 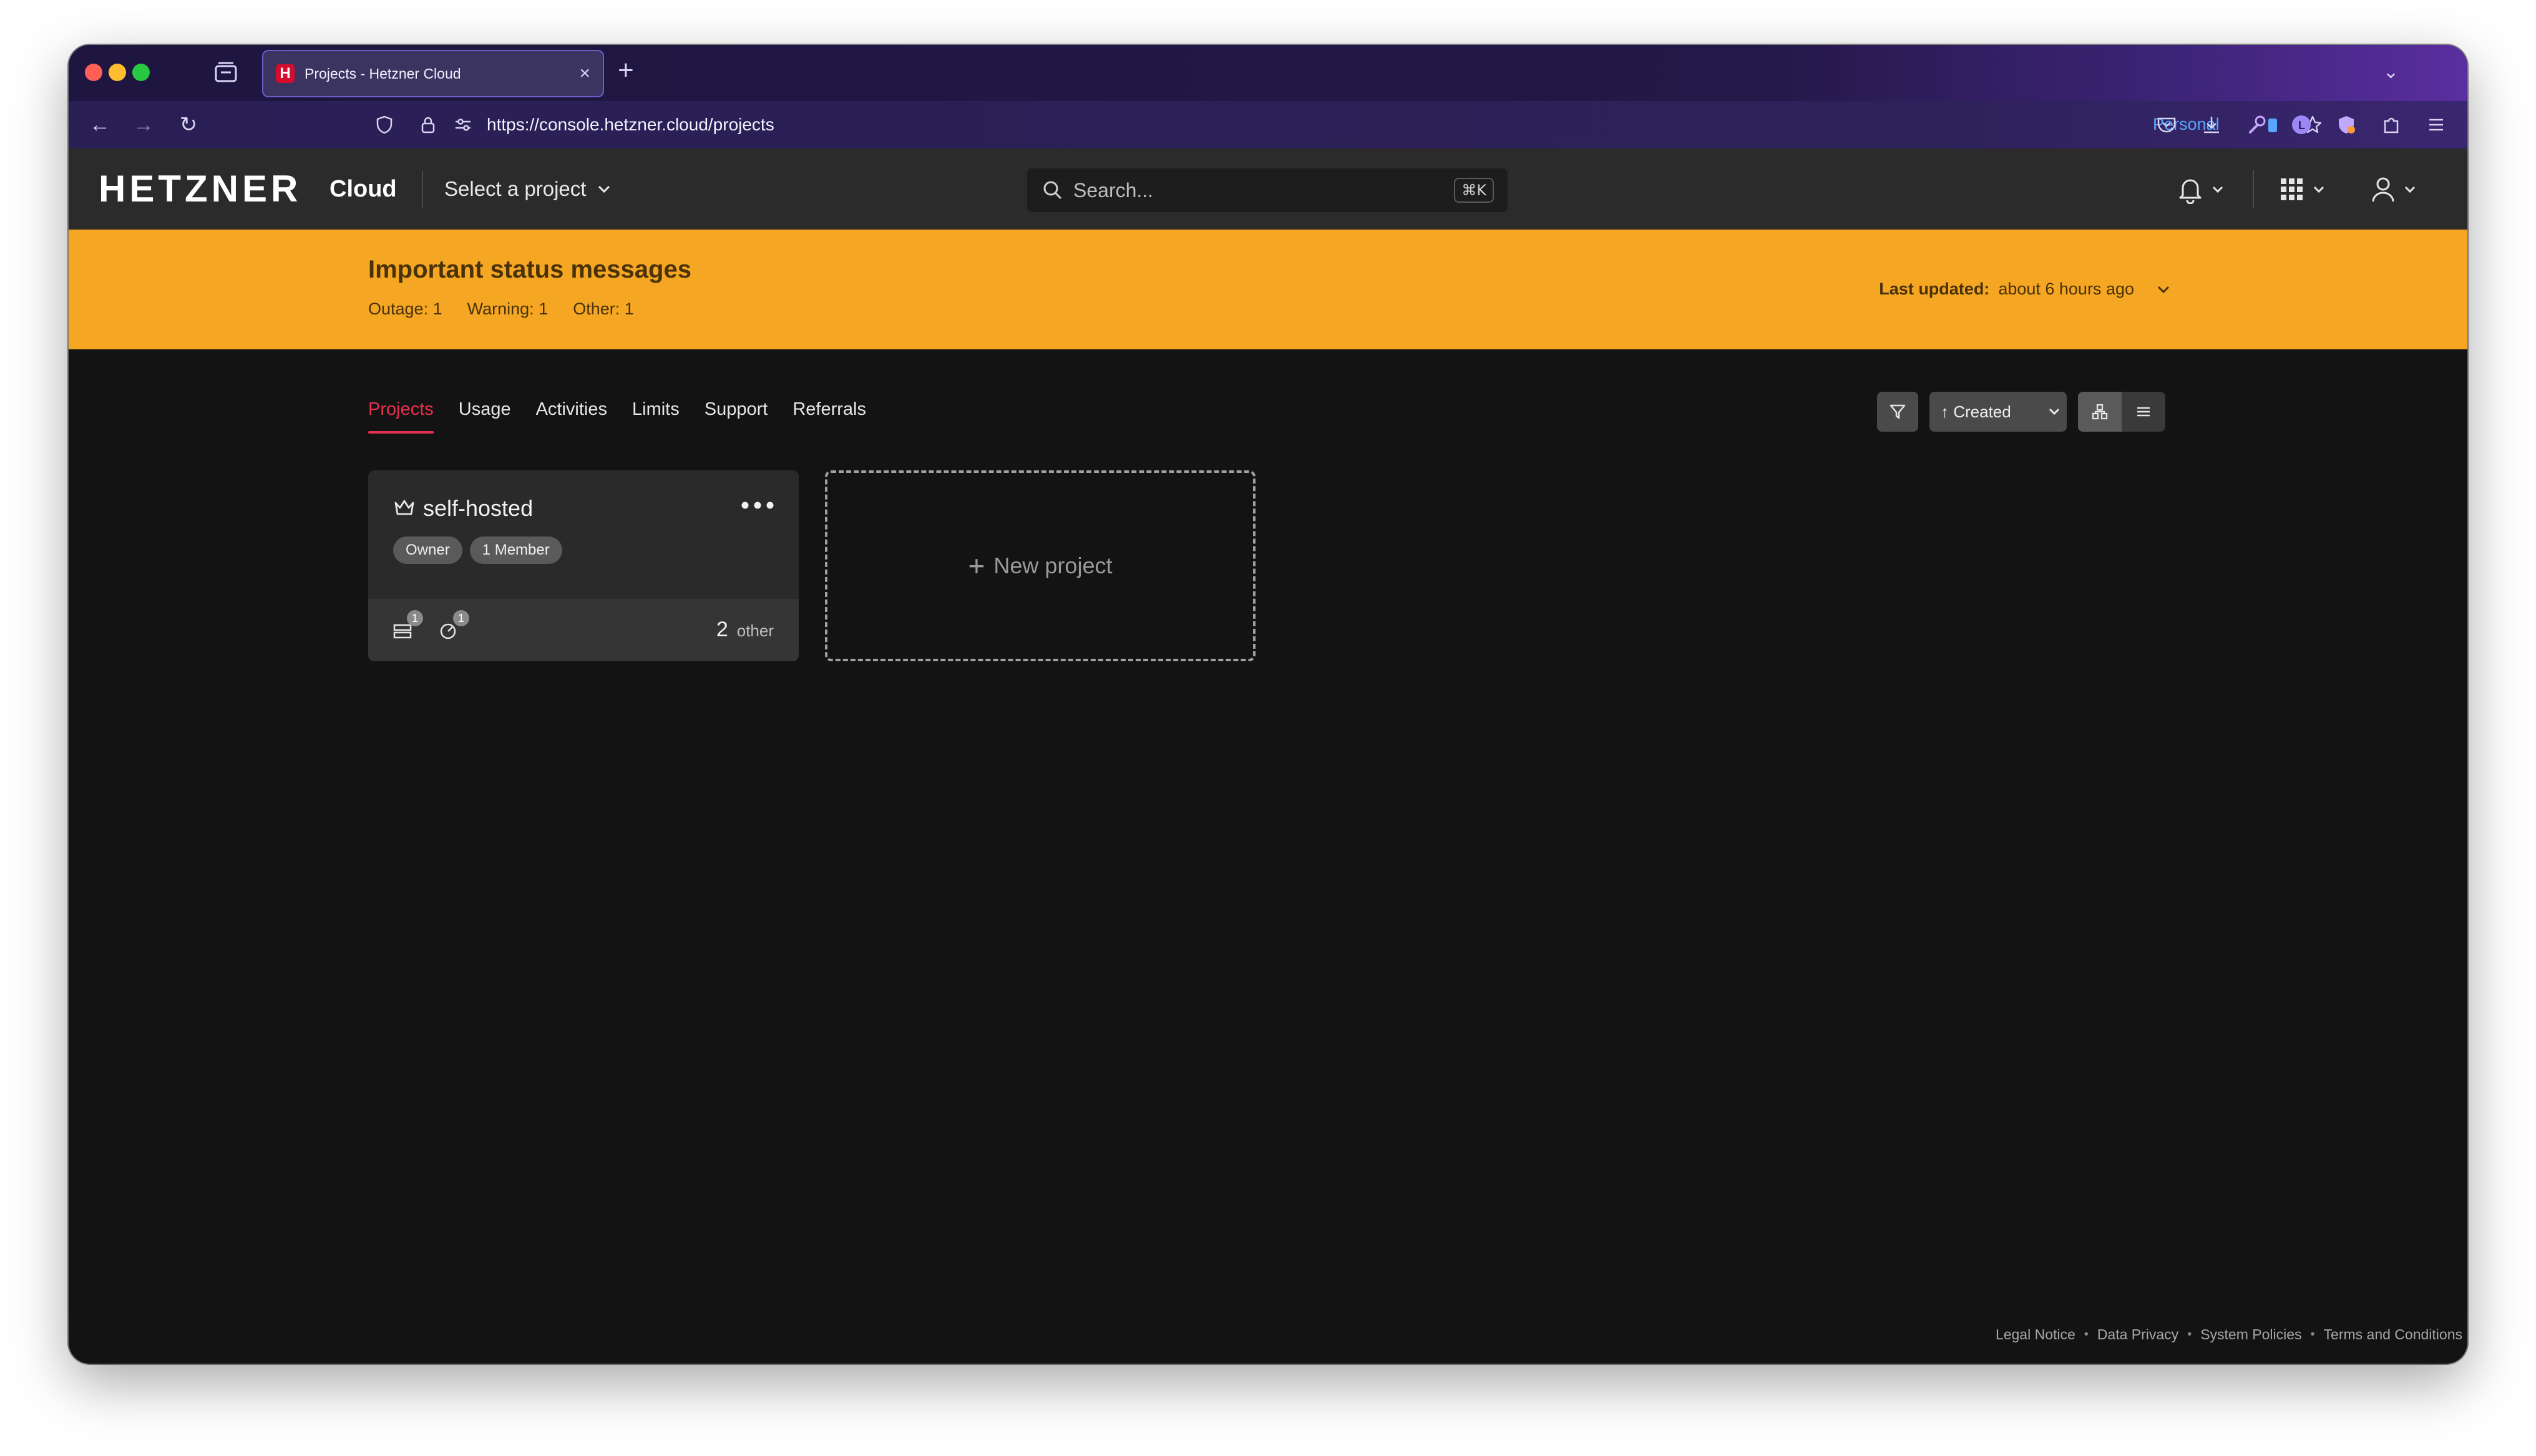 I want to click on back-arrow-icon: ←, so click(x=99, y=124).